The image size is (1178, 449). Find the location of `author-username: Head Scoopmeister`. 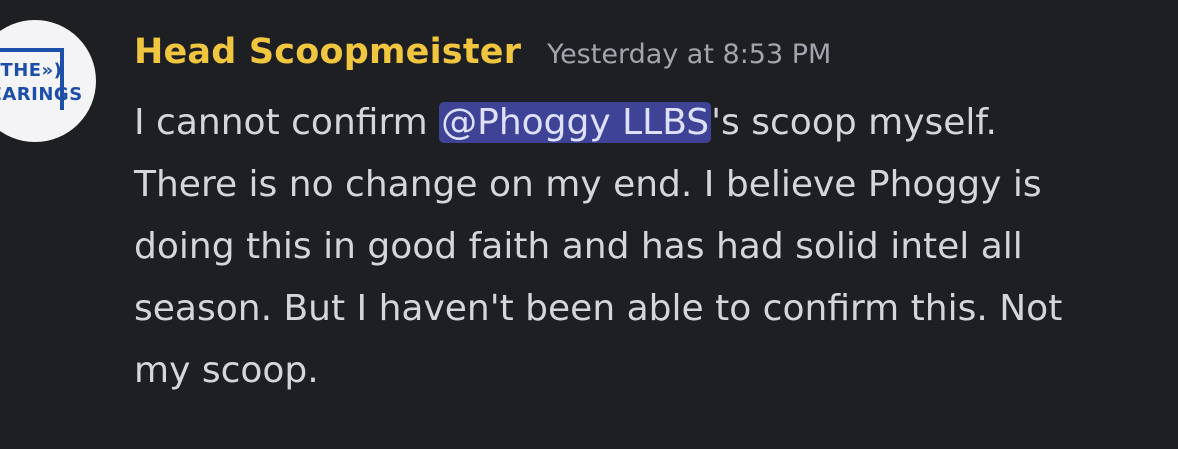

author-username: Head Scoopmeister is located at coordinates (327, 52).